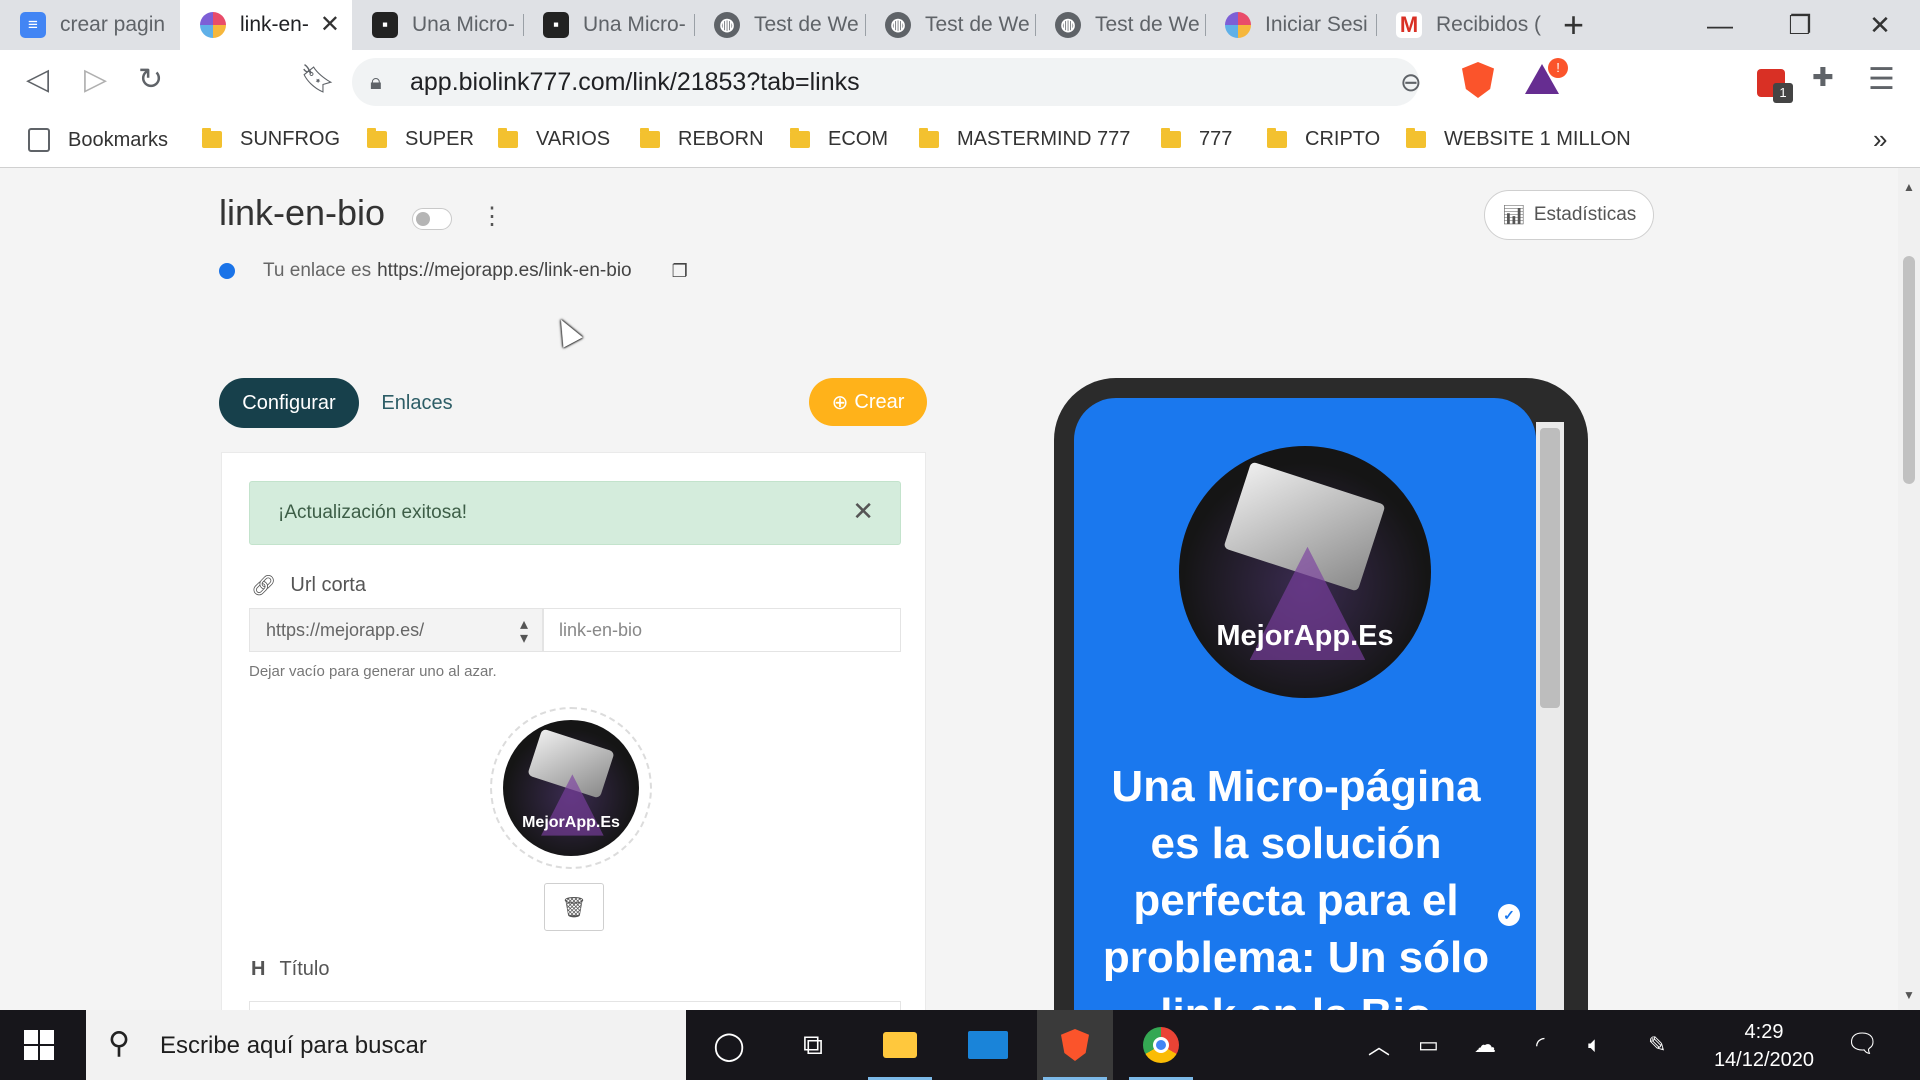 The width and height of the screenshot is (1920, 1080). What do you see at coordinates (420, 139) in the screenshot?
I see `bookmark-folder: SUPER` at bounding box center [420, 139].